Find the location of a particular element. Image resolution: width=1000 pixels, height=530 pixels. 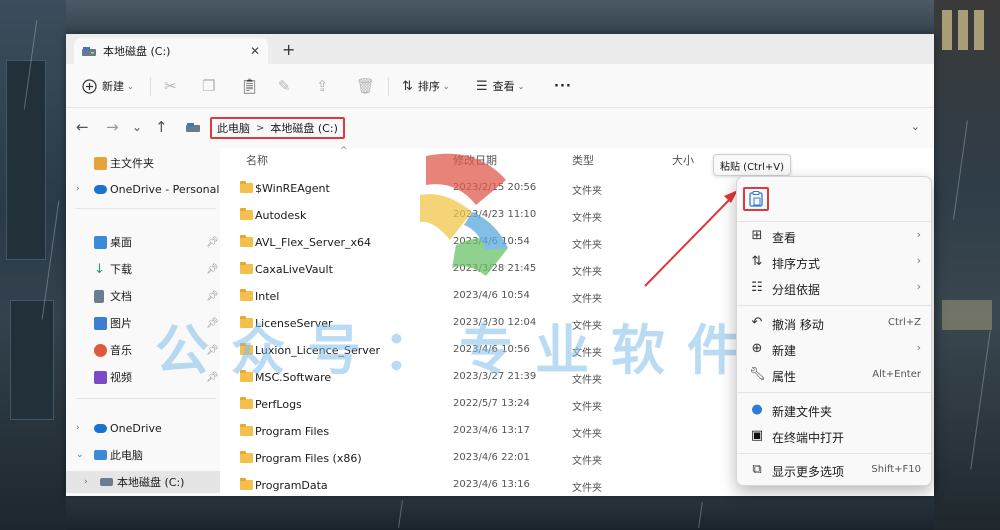

new-tab-button: + is located at coordinates (288, 49).